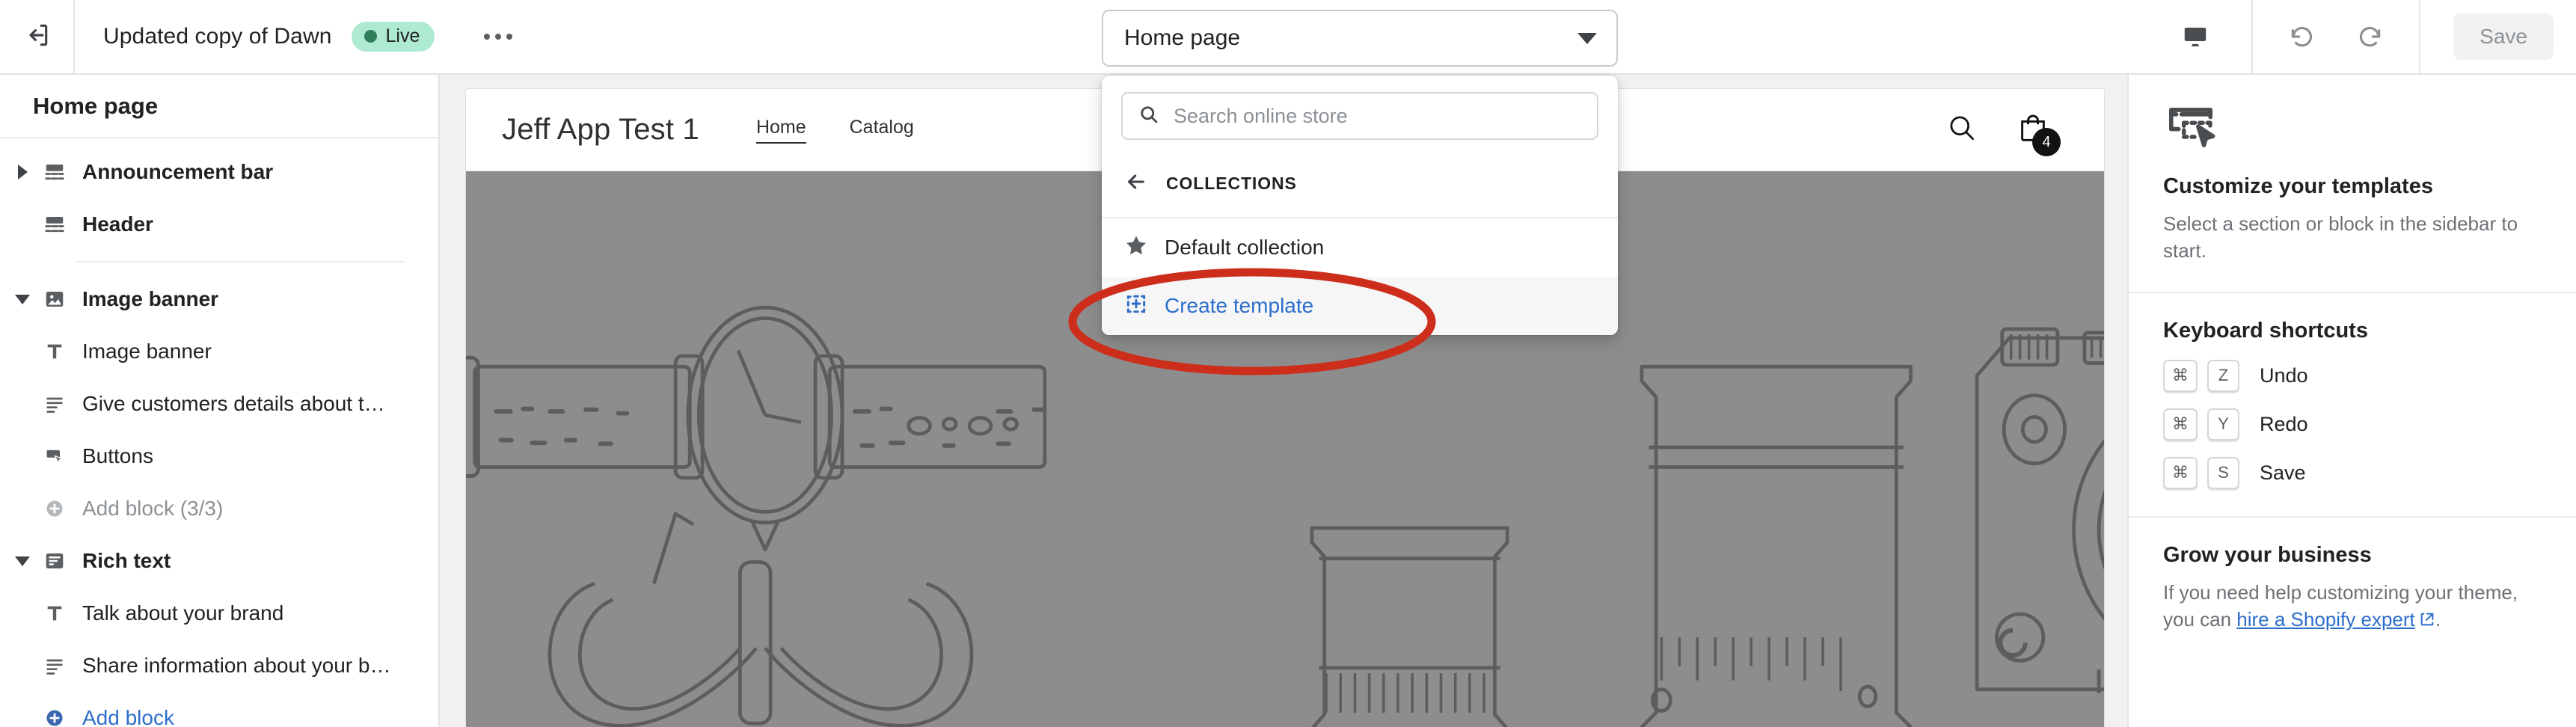 The image size is (2576, 727). Describe the element at coordinates (240, 262) in the screenshot. I see `sidebar-divider` at that location.